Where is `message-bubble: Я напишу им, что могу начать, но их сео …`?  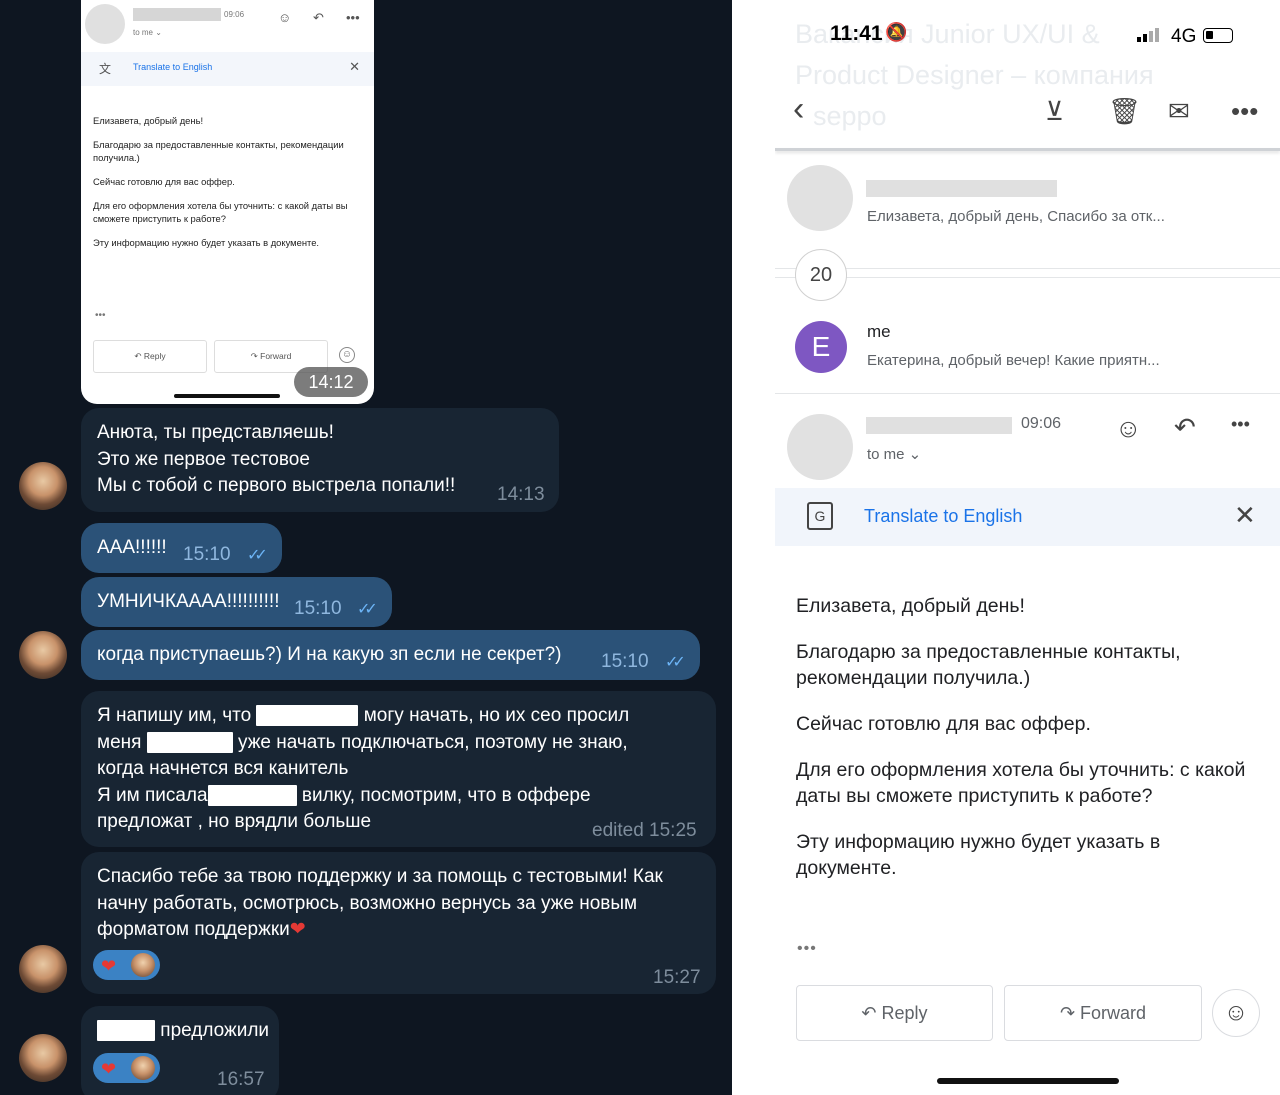 message-bubble: Я напишу им, что могу начать, но их сео … is located at coordinates (398, 769).